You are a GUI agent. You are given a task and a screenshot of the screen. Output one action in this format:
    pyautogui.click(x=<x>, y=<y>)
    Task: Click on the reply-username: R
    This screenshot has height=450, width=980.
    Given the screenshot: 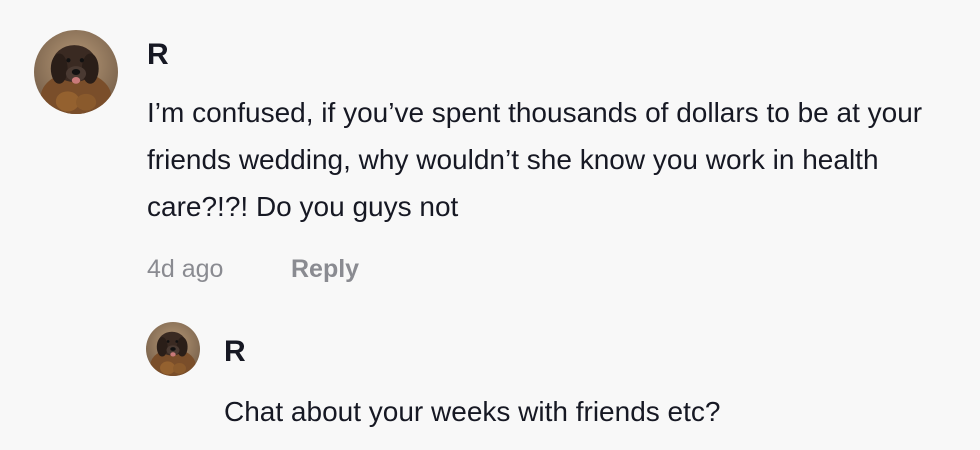 What is the action you would take?
    pyautogui.click(x=235, y=352)
    